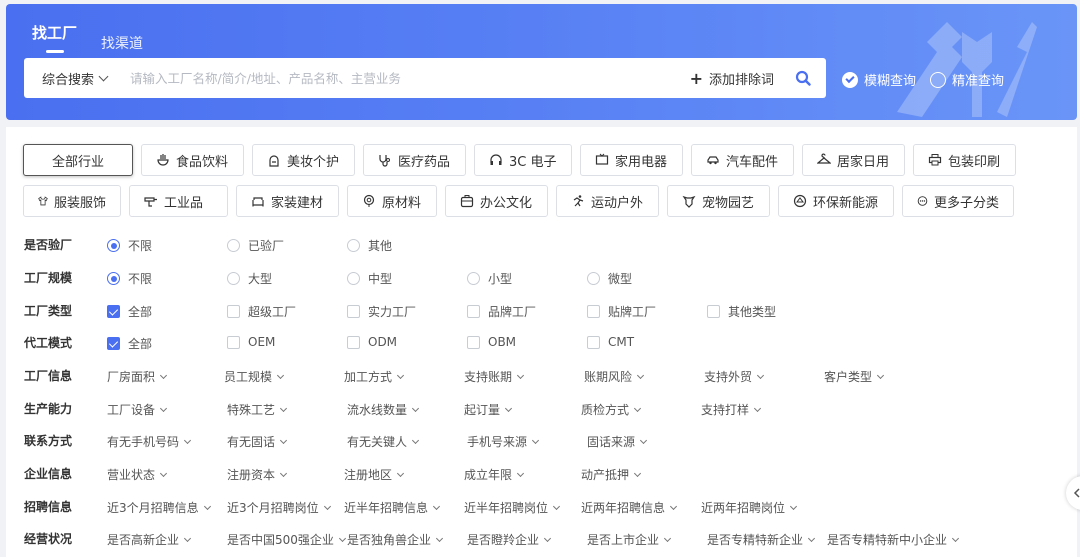 The image size is (1080, 557). I want to click on industry-label: 原材料, so click(402, 203).